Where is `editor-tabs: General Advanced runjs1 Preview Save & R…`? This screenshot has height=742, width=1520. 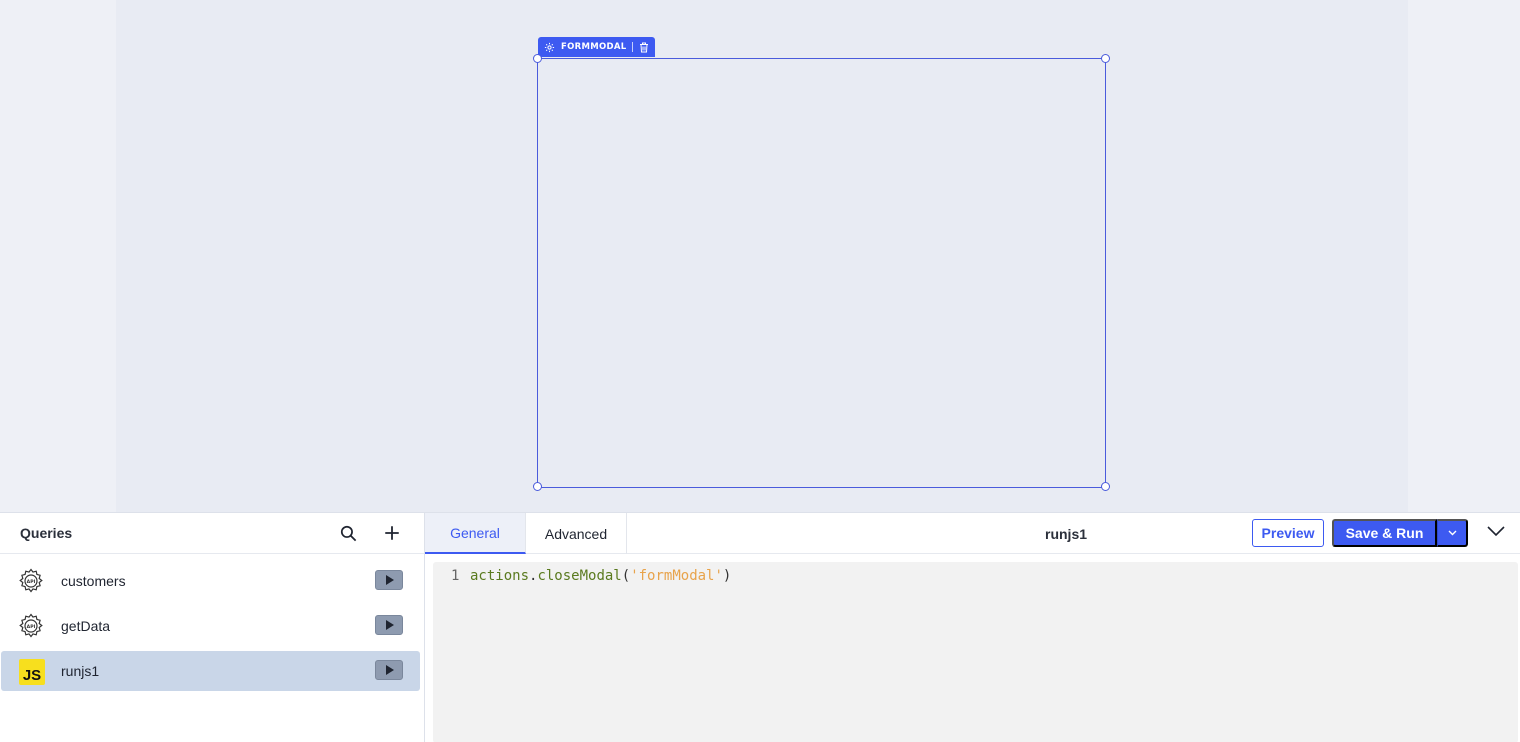
editor-tabs: General Advanced runjs1 Preview Save & R… is located at coordinates (972, 533).